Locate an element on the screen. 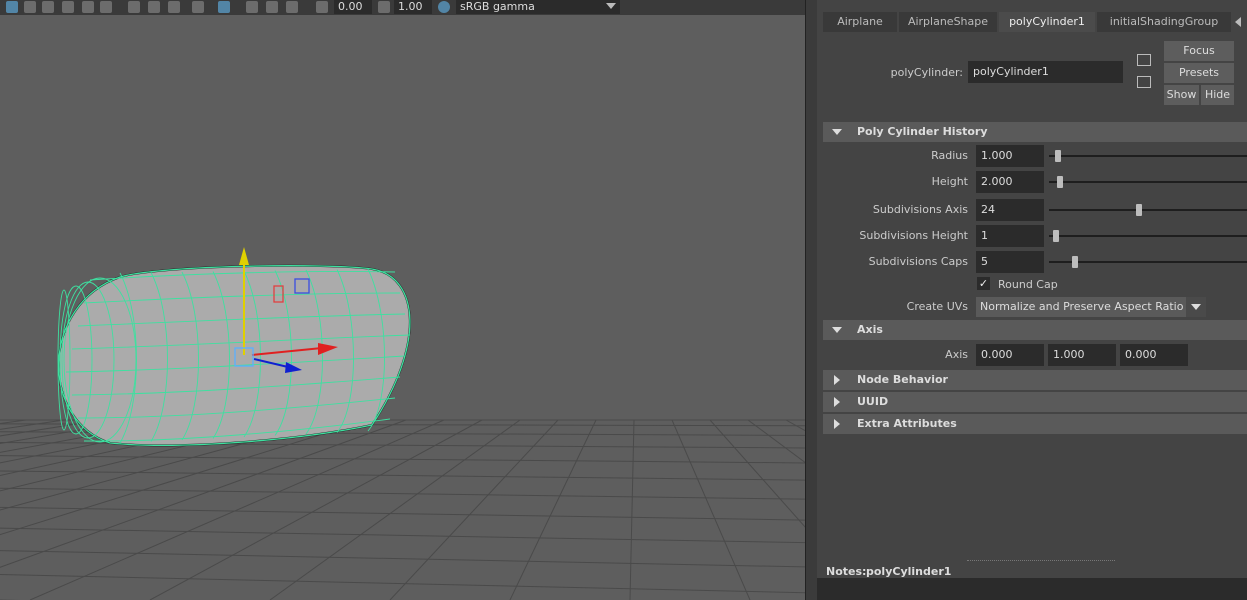 The height and width of the screenshot is (600, 1247). color-management-icon is located at coordinates (444, 7).